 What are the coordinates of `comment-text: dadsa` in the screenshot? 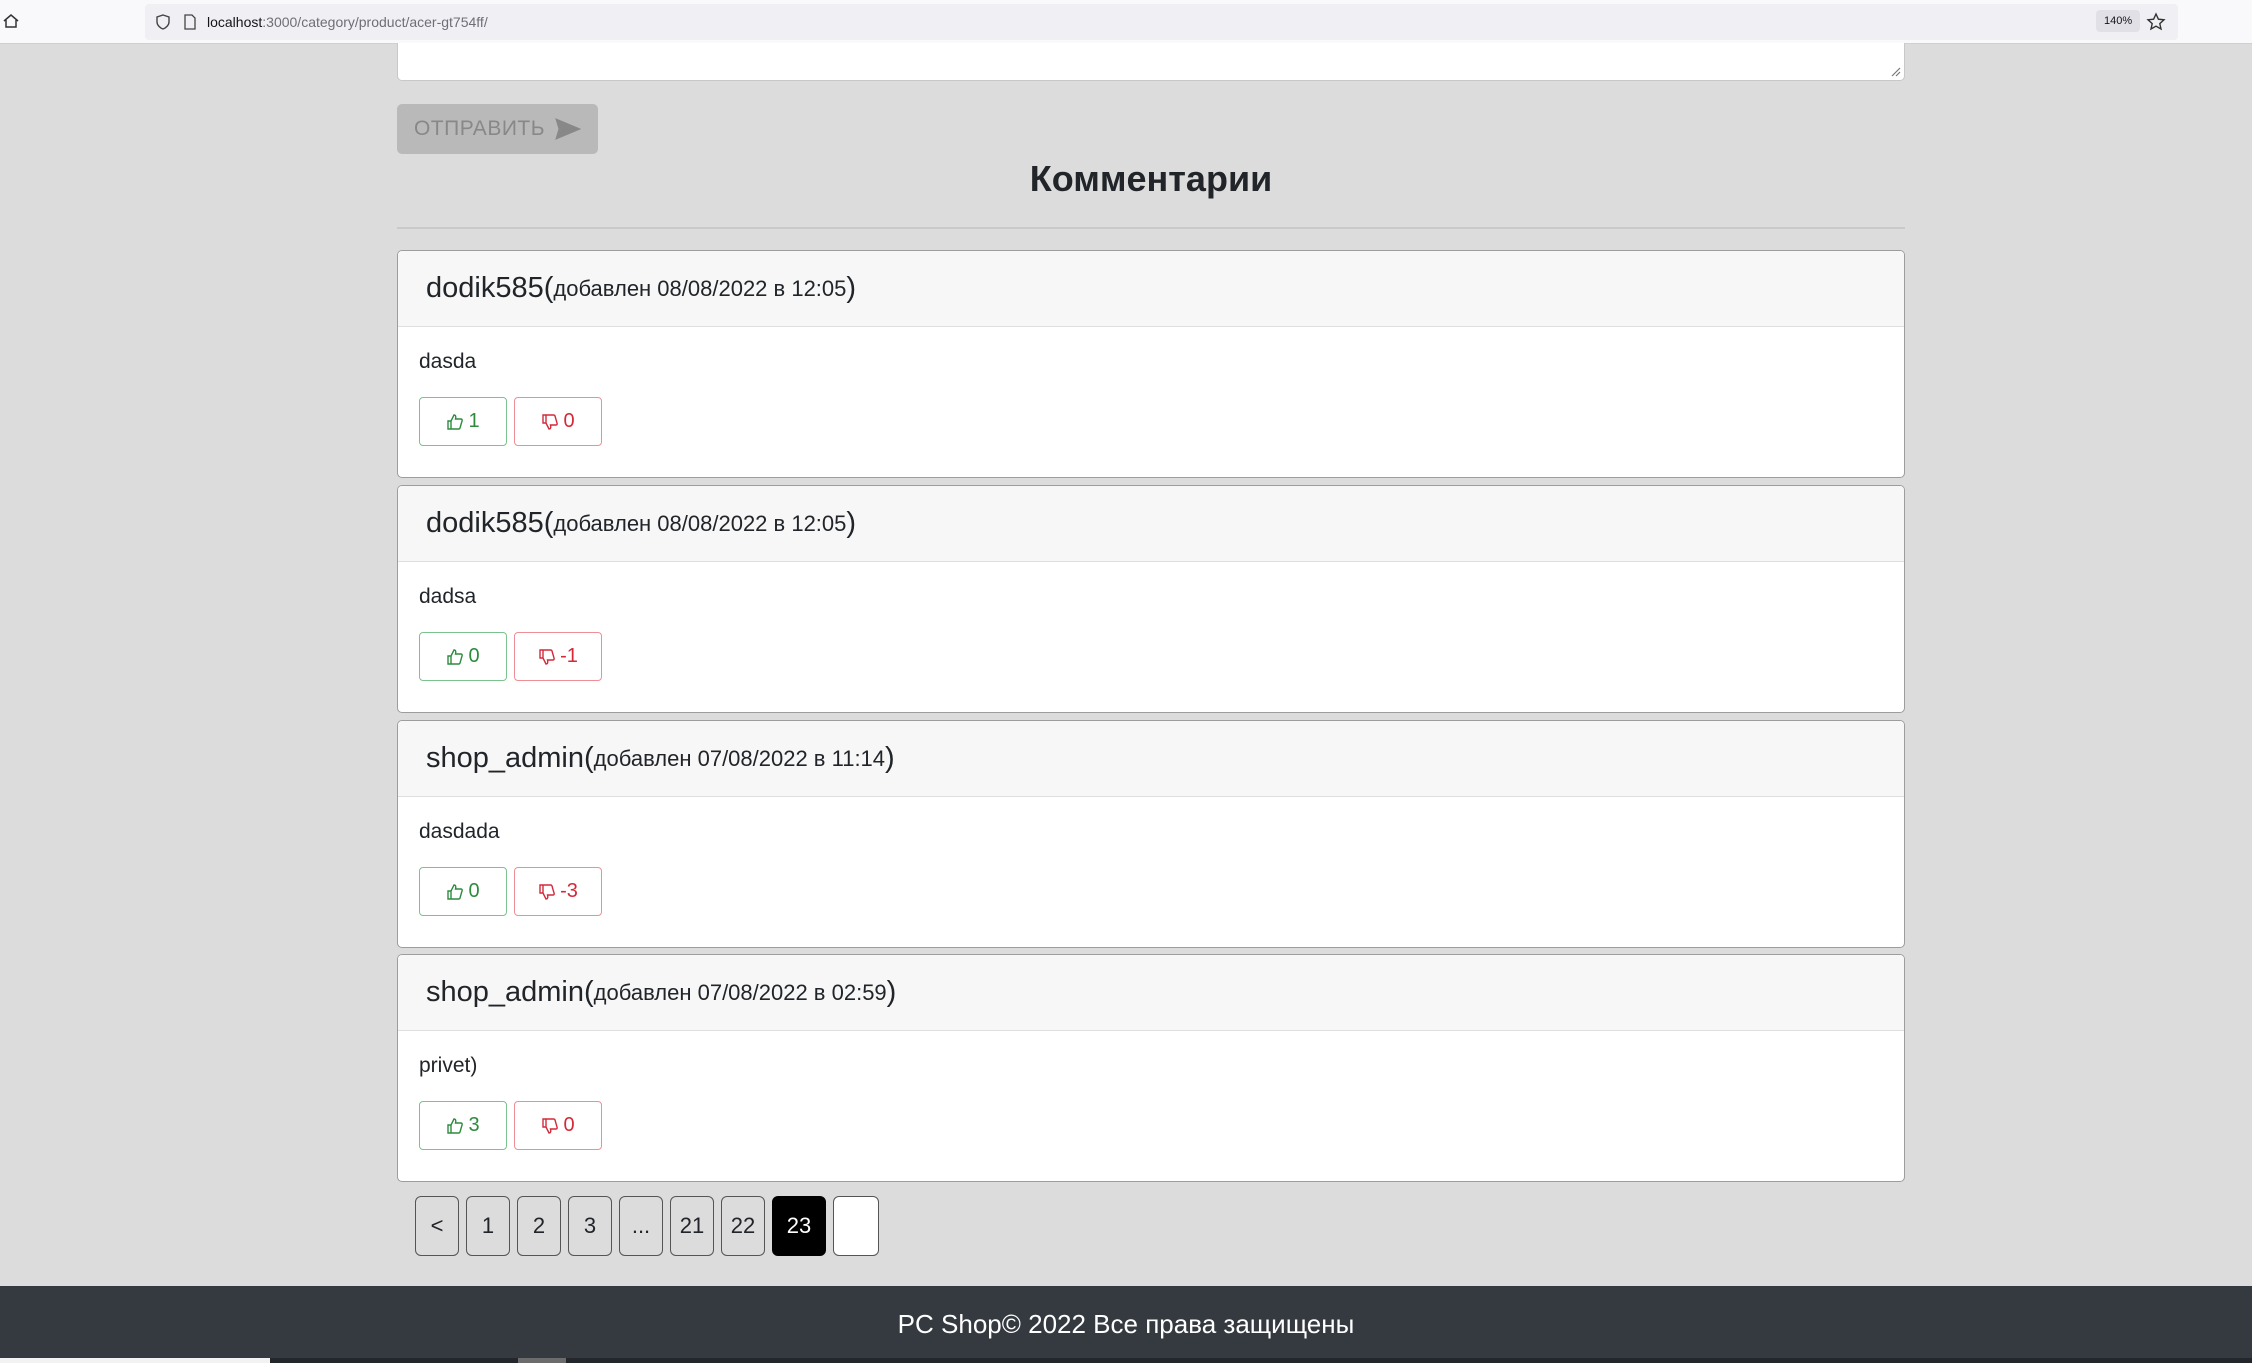 It's located at (448, 596).